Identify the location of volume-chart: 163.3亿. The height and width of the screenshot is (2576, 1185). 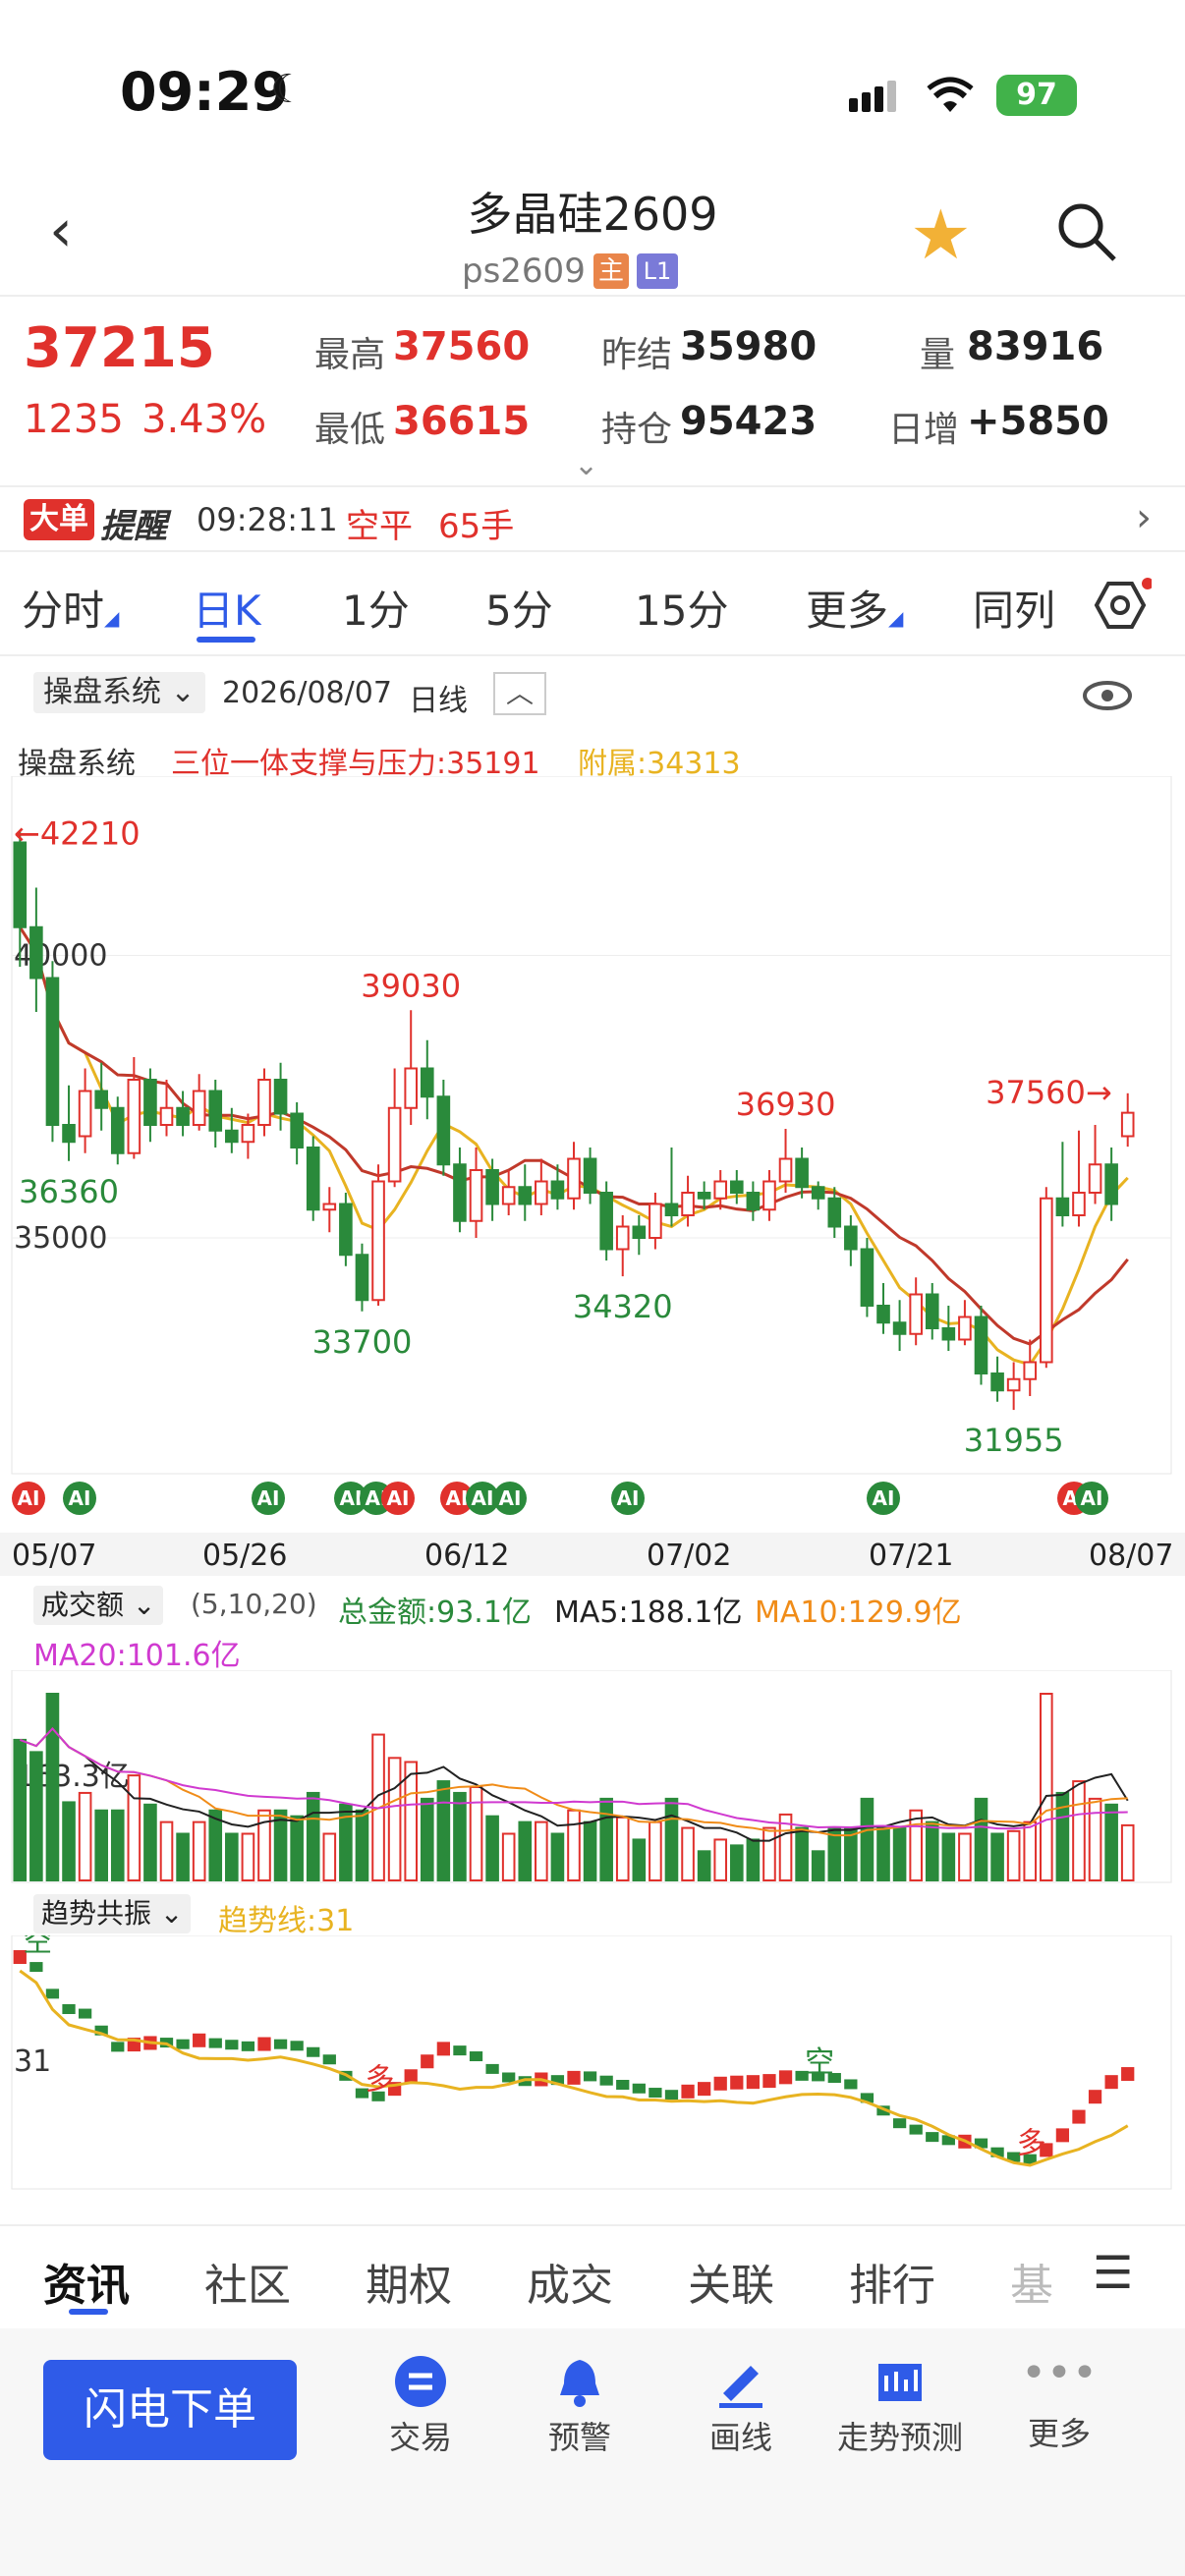
(592, 1776).